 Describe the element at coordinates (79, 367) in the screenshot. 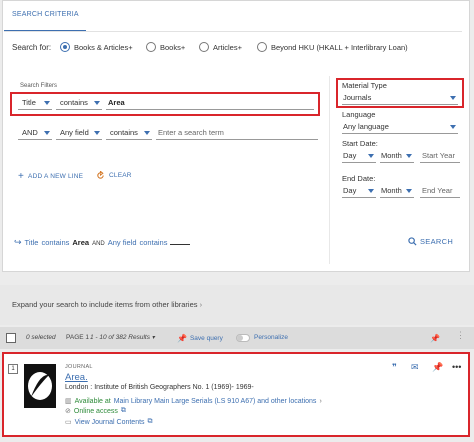

I see `result-type: JOURNAL` at that location.